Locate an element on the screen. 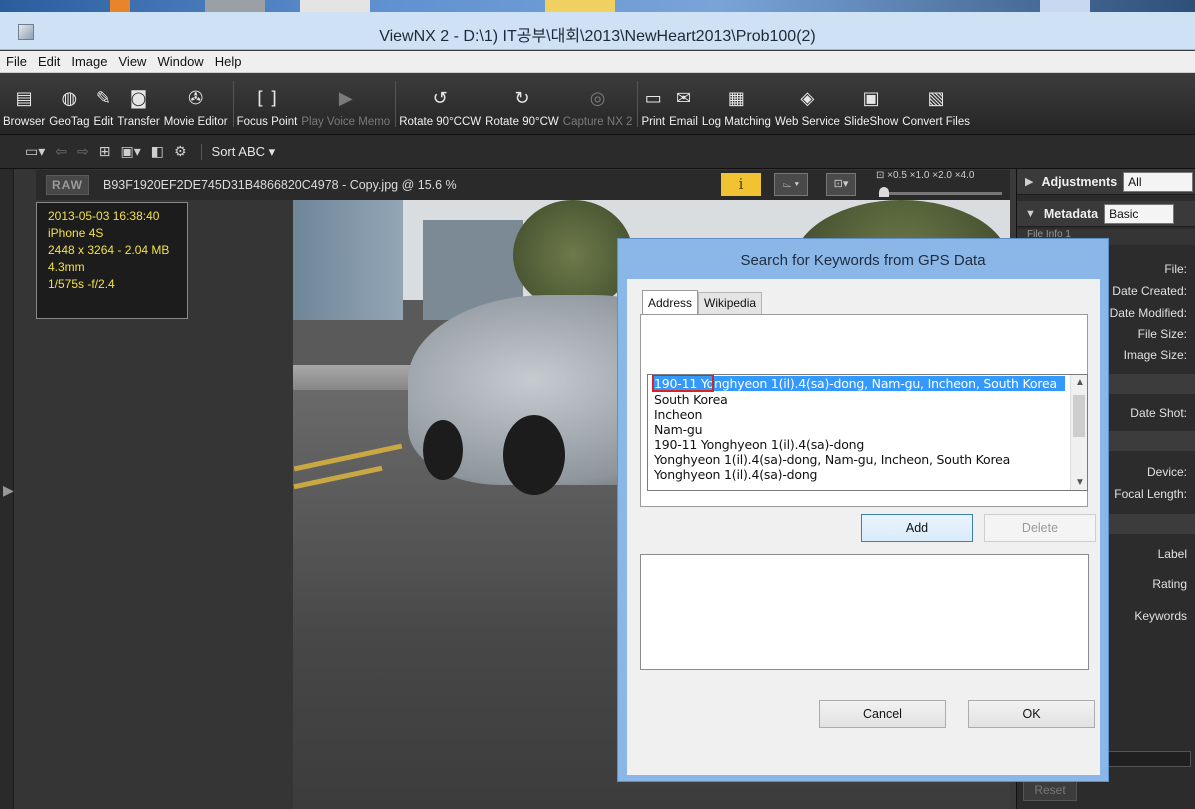  keyword-item: South Korea is located at coordinates (691, 399).